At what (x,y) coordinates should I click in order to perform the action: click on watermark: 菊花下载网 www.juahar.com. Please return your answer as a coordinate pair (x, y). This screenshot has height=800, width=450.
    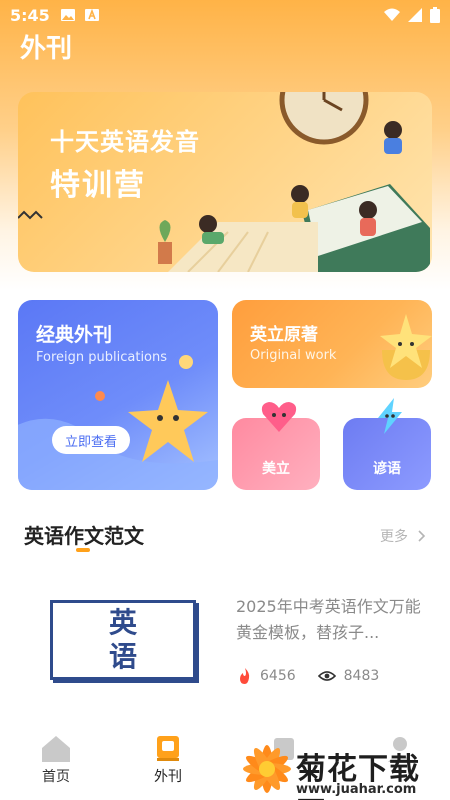
    Looking at the image, I should click on (345, 771).